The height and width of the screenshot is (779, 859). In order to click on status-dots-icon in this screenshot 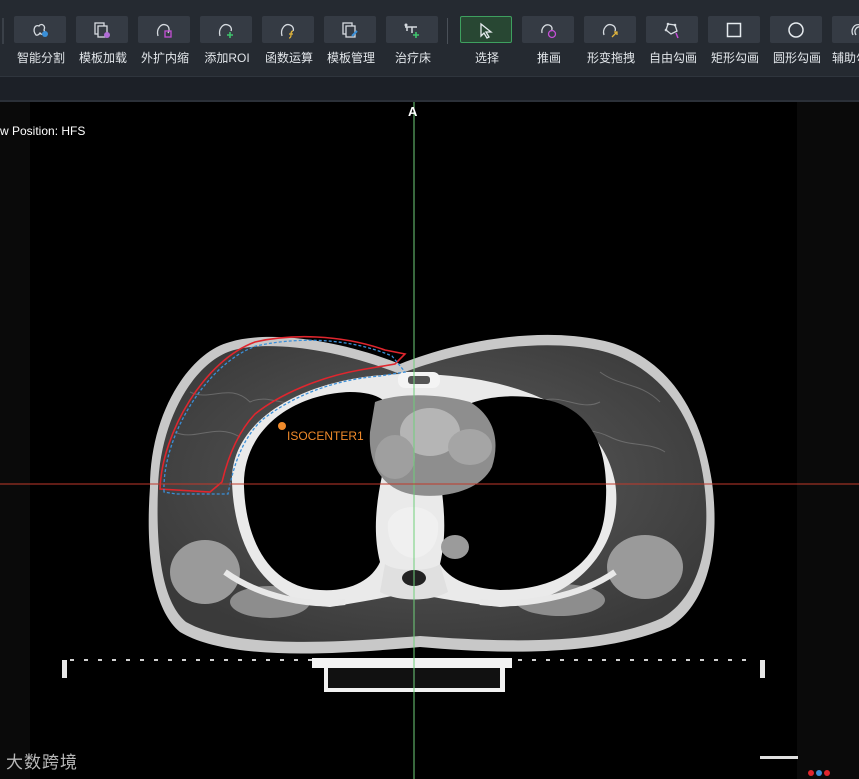, I will do `click(819, 773)`.